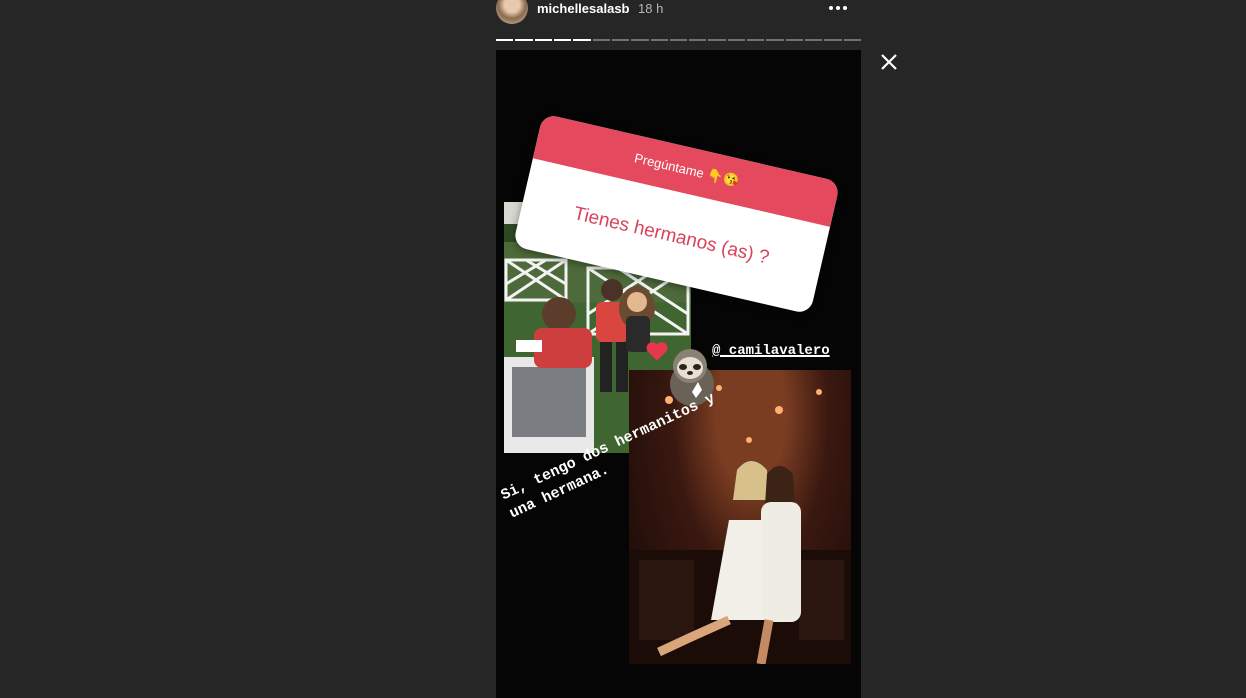 The width and height of the screenshot is (1246, 698). I want to click on close-icon, so click(889, 62).